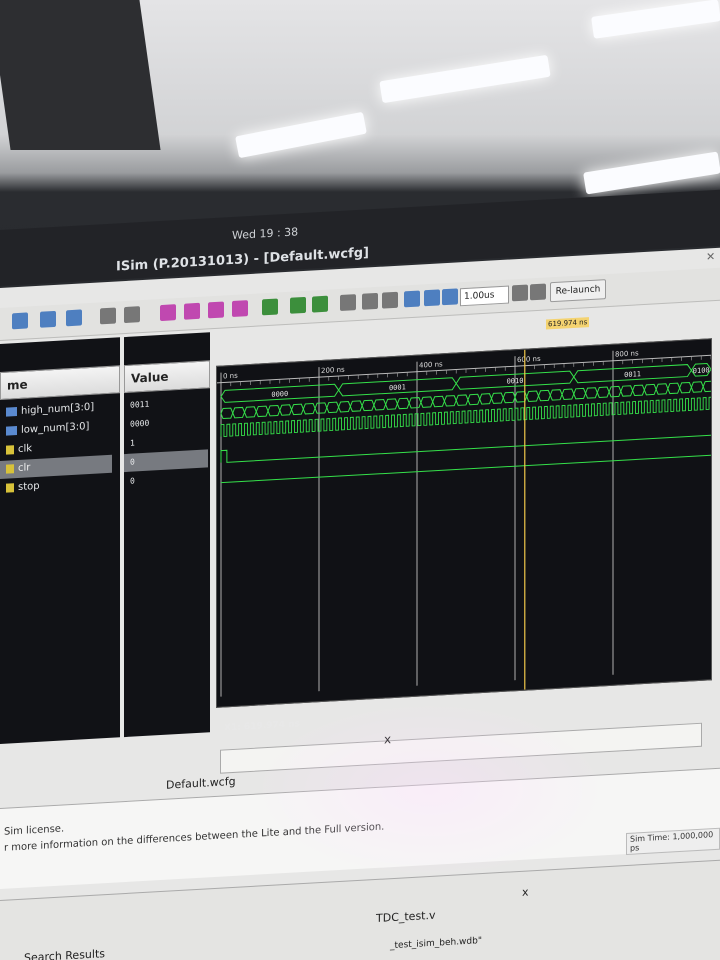 The image size is (720, 960). I want to click on step-icon, so click(520, 293).